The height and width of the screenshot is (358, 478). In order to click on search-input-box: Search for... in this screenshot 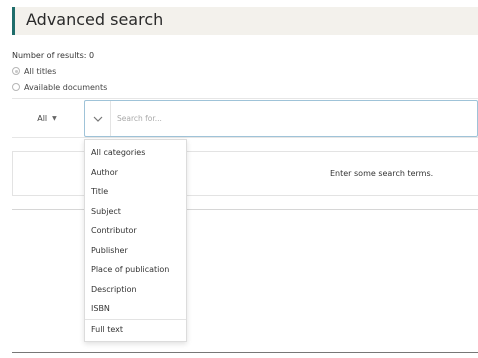, I will do `click(281, 118)`.